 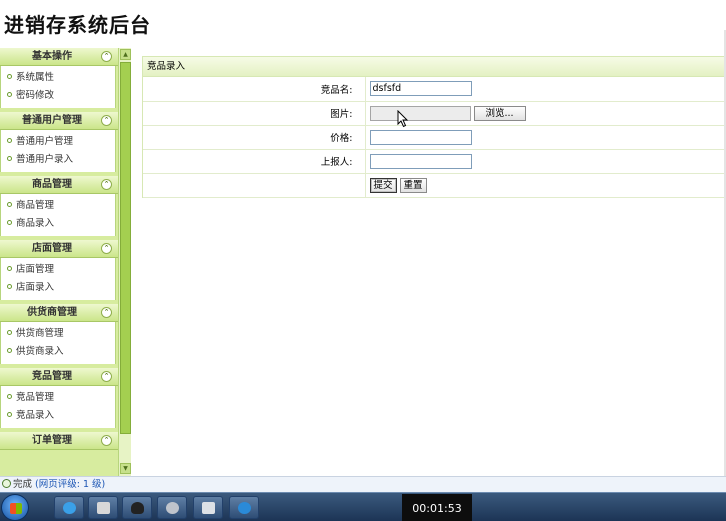 I want to click on calculator-icon, so click(x=208, y=507).